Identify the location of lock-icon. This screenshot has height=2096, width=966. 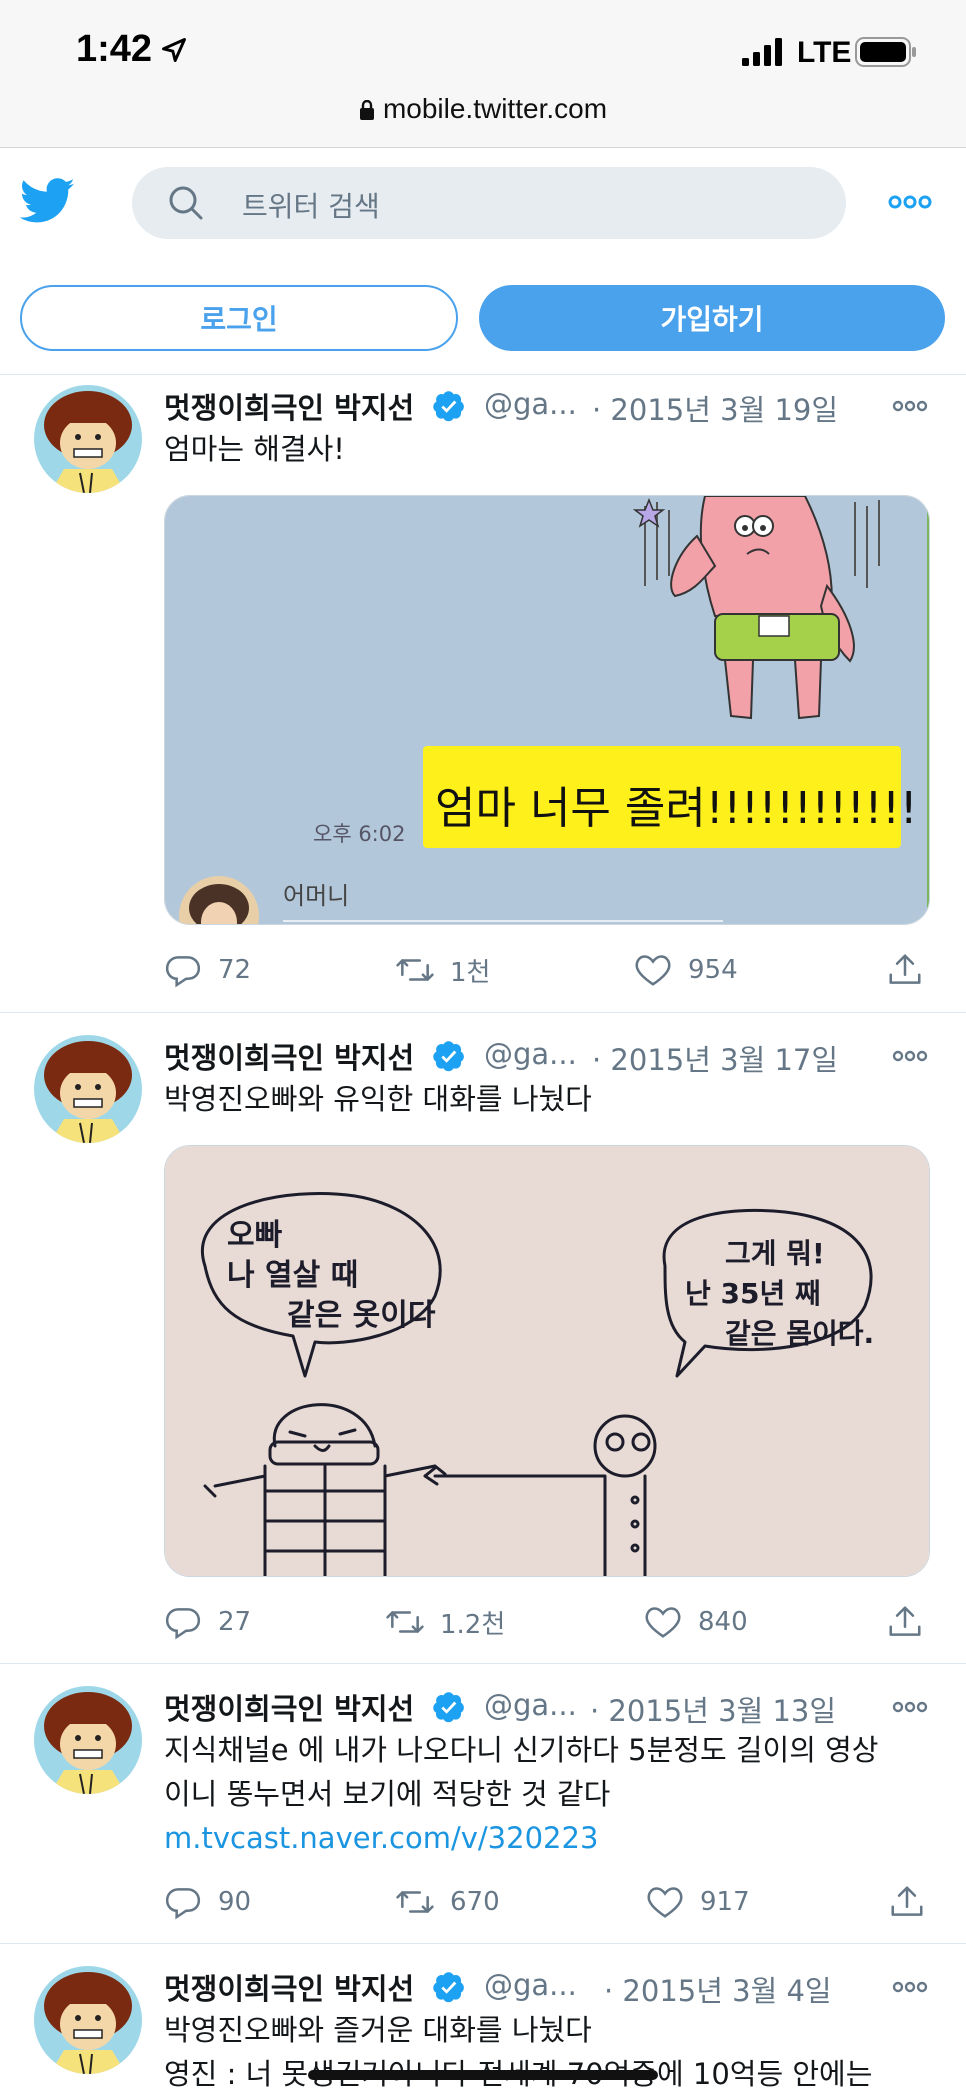
(366, 110).